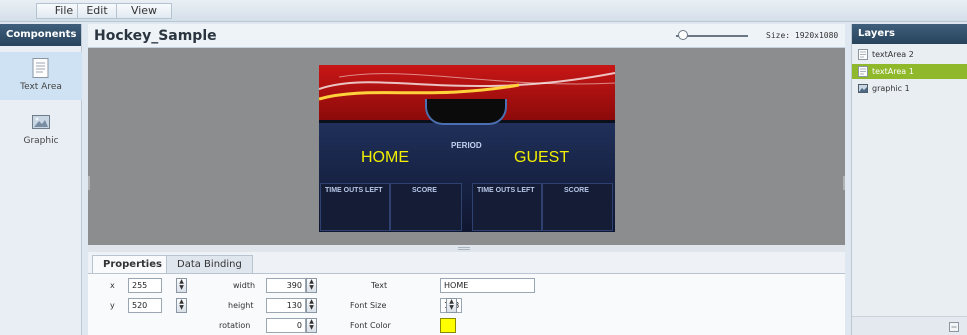 The height and width of the screenshot is (335, 967). What do you see at coordinates (354, 190) in the screenshot?
I see `home-timeouts-label: TIME OUTS LEFT` at bounding box center [354, 190].